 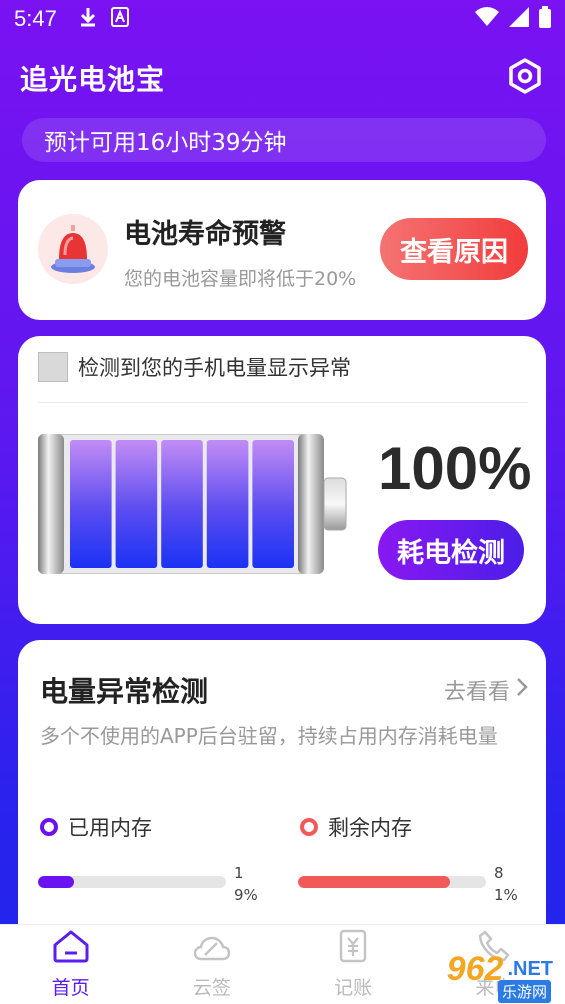 I want to click on battery-life-warning-card: 电池寿命预警 您的电池容量即将低于20% 查看原因, so click(x=282, y=250).